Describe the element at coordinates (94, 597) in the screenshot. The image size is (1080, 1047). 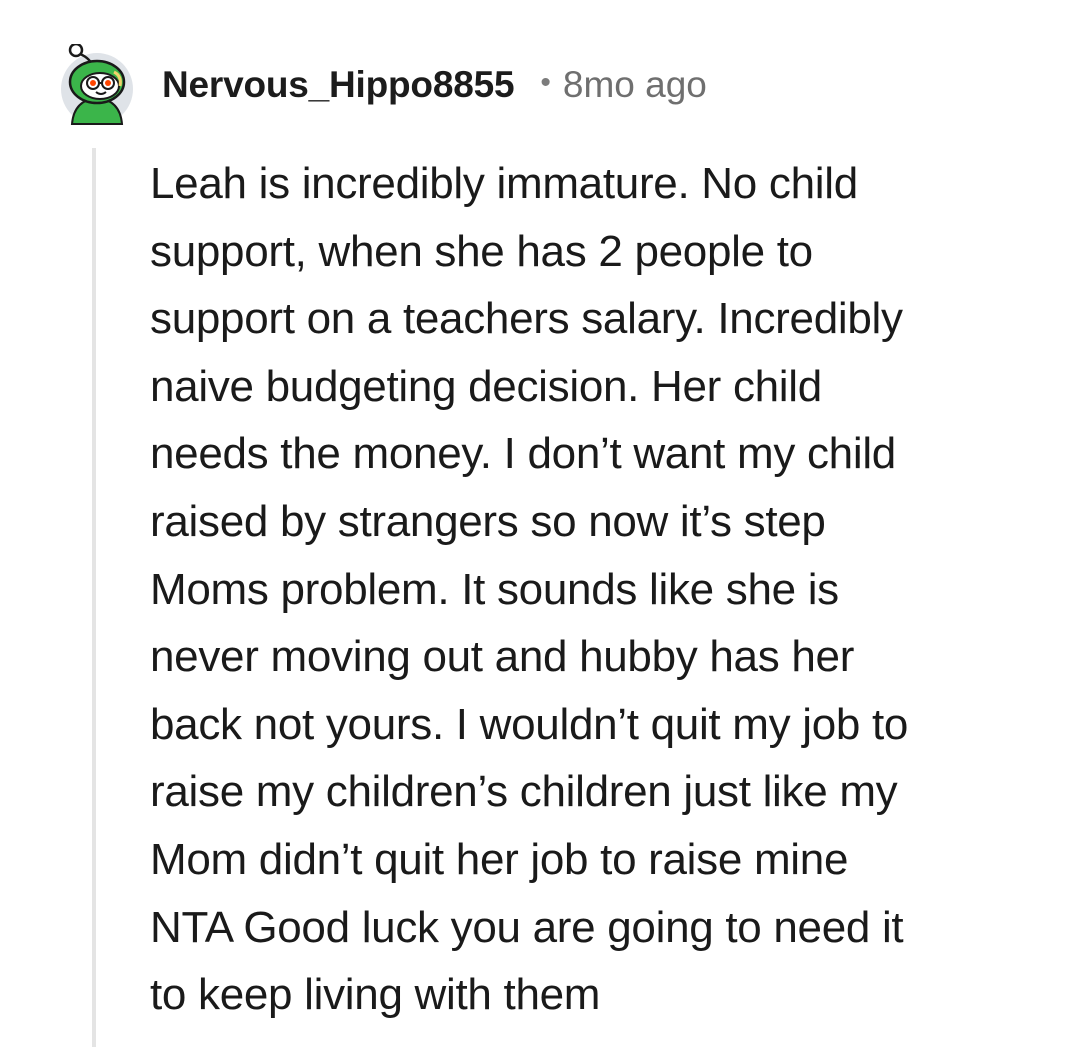
I see `thread-line` at that location.